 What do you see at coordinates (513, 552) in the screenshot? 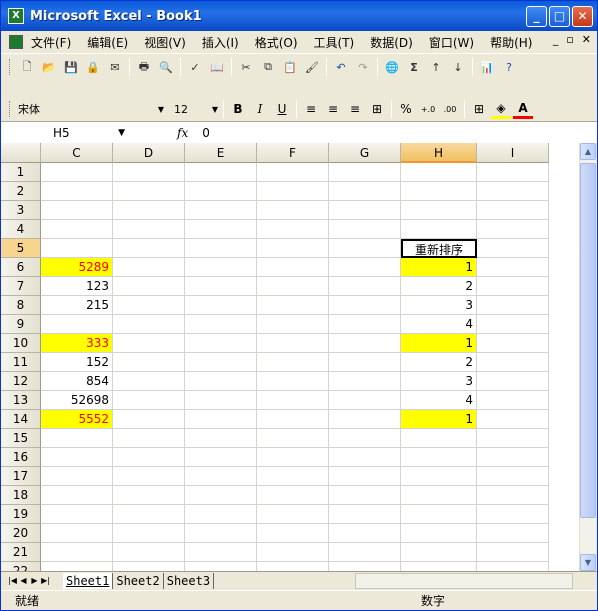
I see `cell-i21` at bounding box center [513, 552].